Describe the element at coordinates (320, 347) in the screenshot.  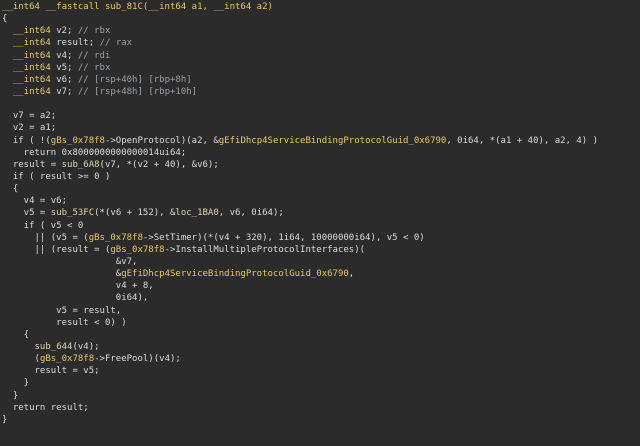
I see `code-line: sub_644(v4);` at that location.